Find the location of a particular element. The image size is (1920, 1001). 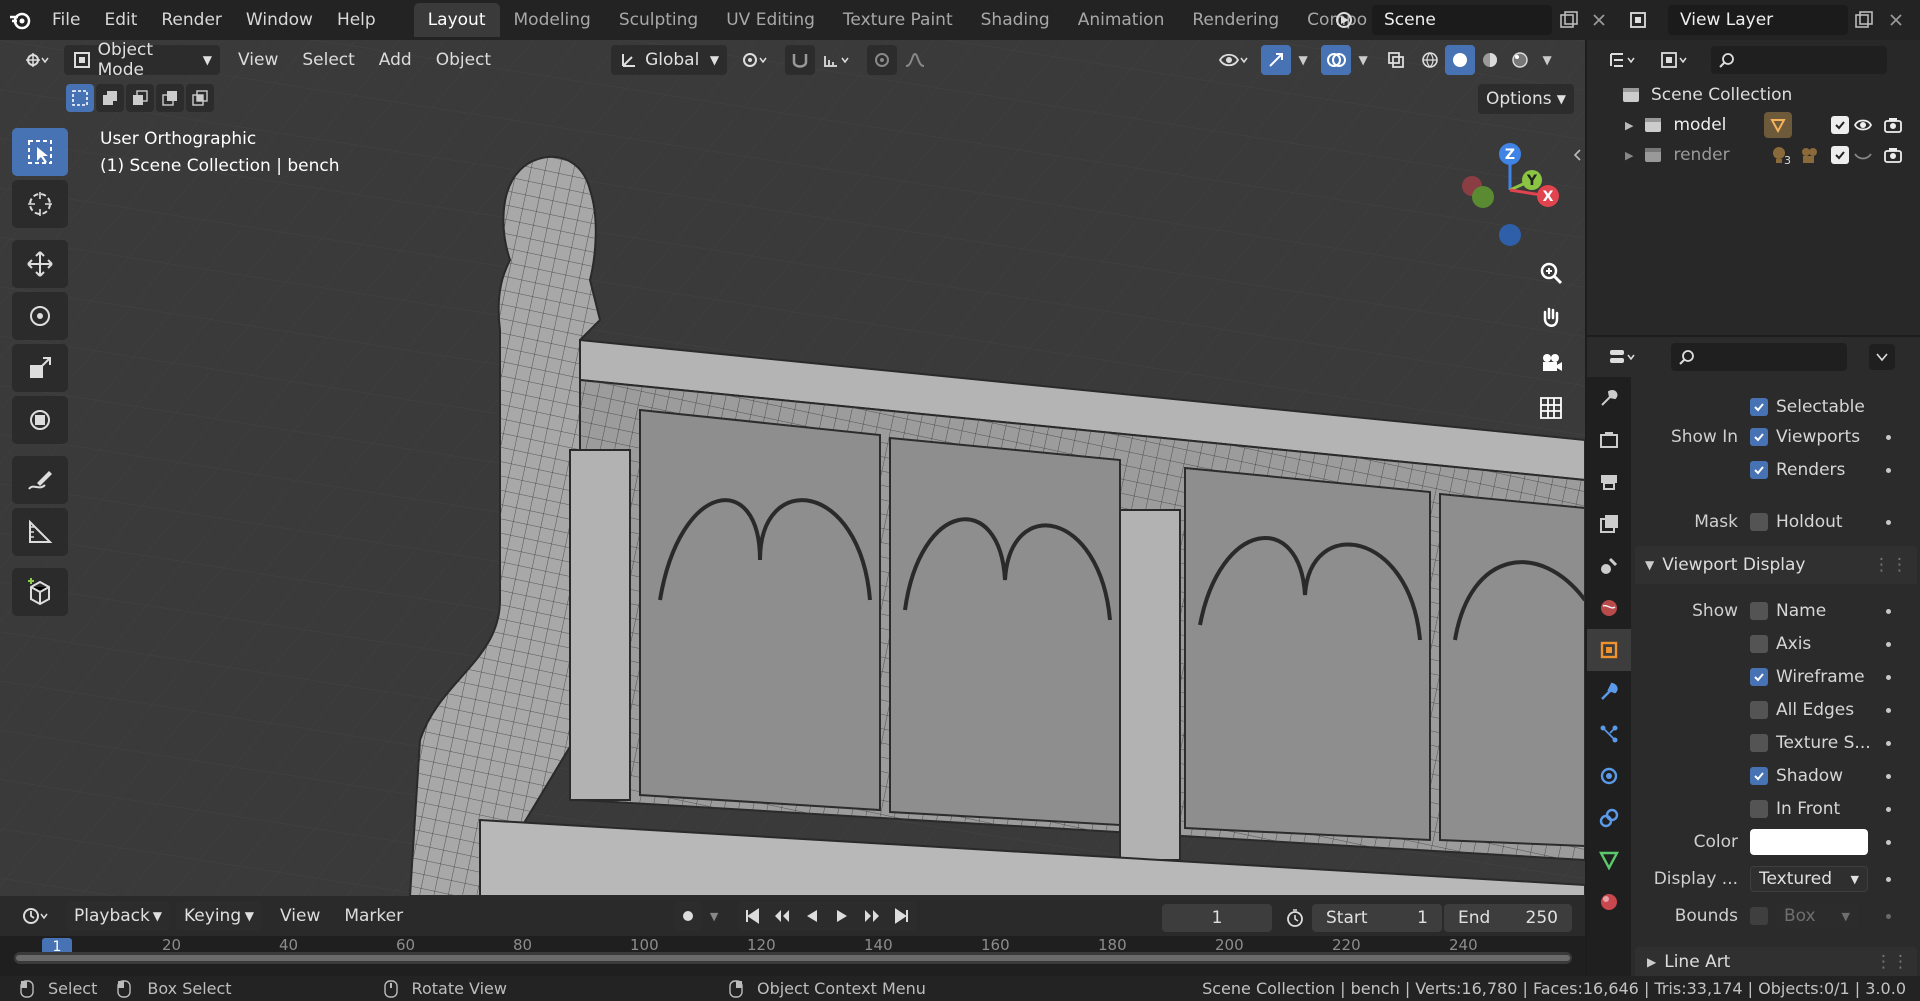

tab-animation: Animation is located at coordinates (1121, 20).